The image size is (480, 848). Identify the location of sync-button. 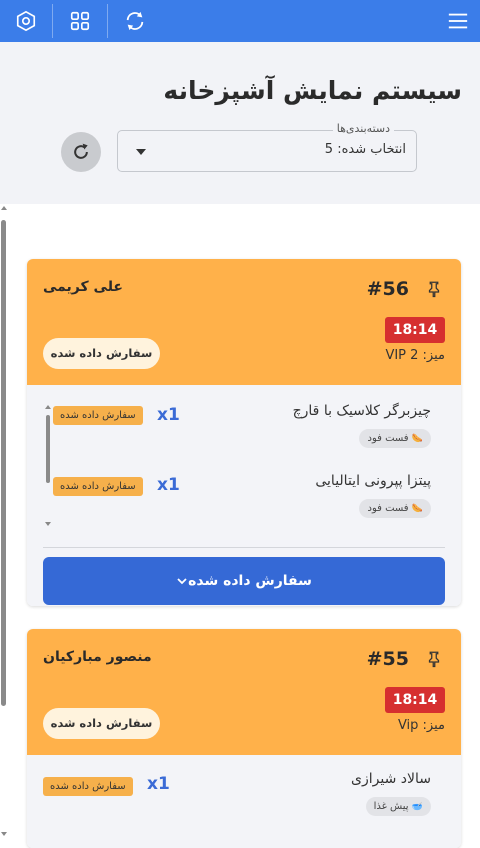
(135, 21).